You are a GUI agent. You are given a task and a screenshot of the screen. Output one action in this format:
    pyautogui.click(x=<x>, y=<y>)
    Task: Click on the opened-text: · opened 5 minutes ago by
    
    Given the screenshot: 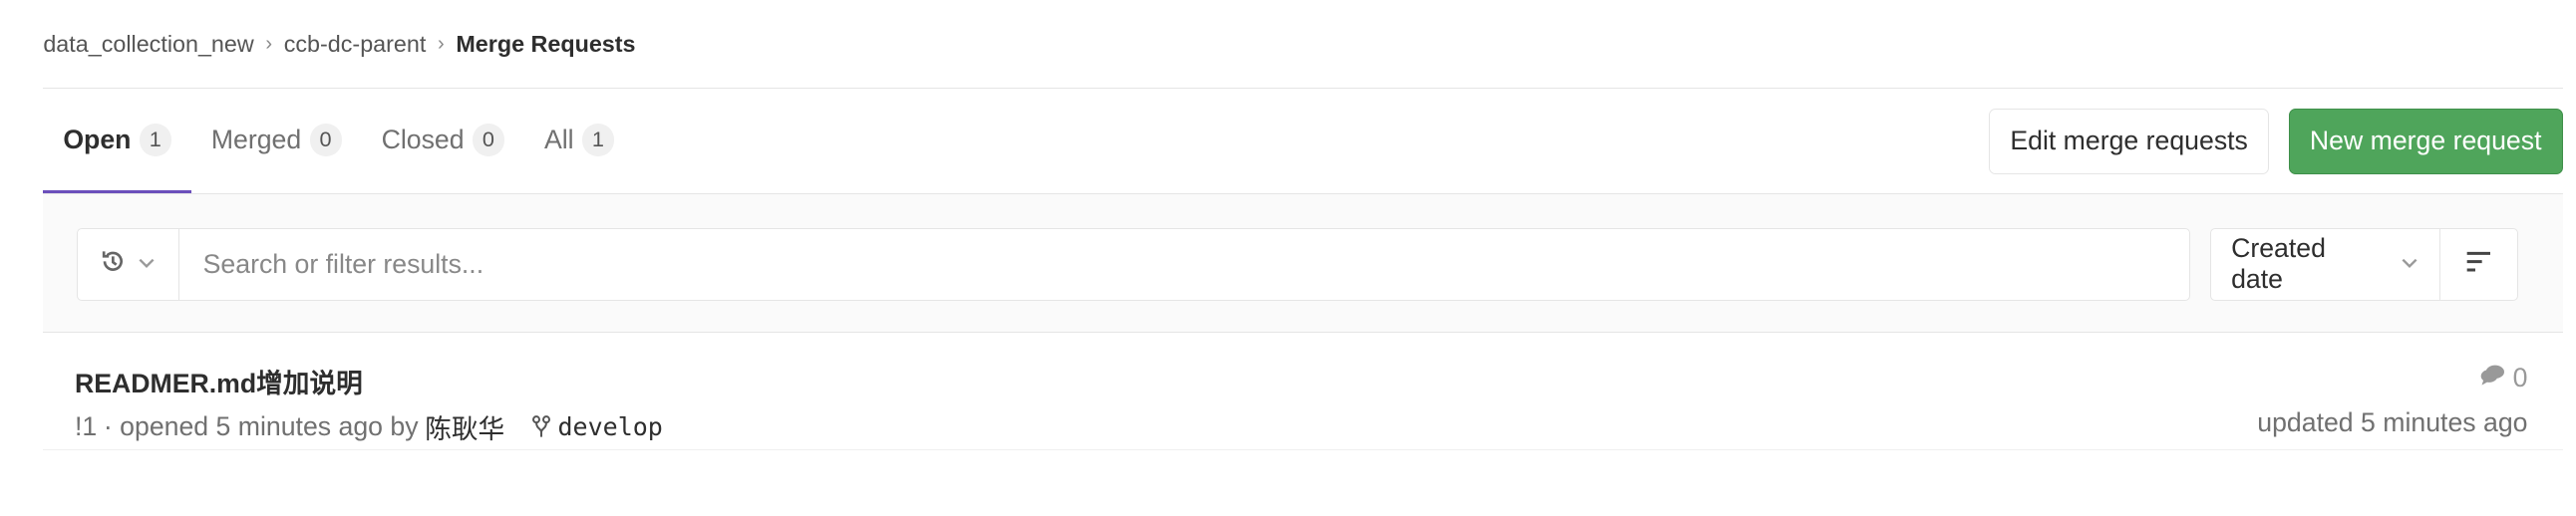 What is the action you would take?
    pyautogui.click(x=261, y=426)
    